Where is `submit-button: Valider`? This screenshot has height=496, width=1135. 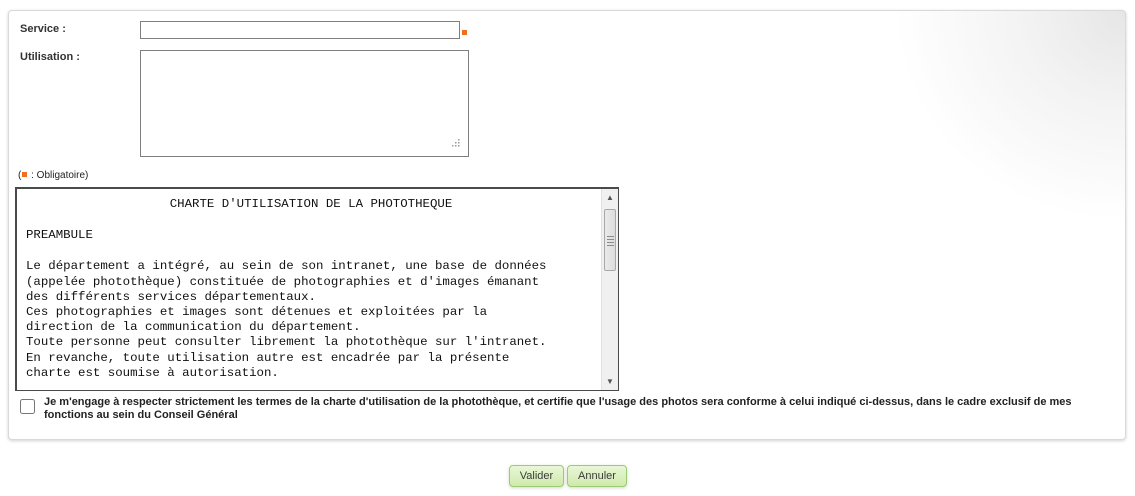
submit-button: Valider is located at coordinates (536, 476).